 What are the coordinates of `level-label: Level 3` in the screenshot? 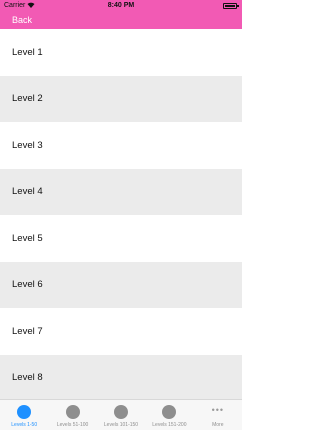 It's located at (27, 145).